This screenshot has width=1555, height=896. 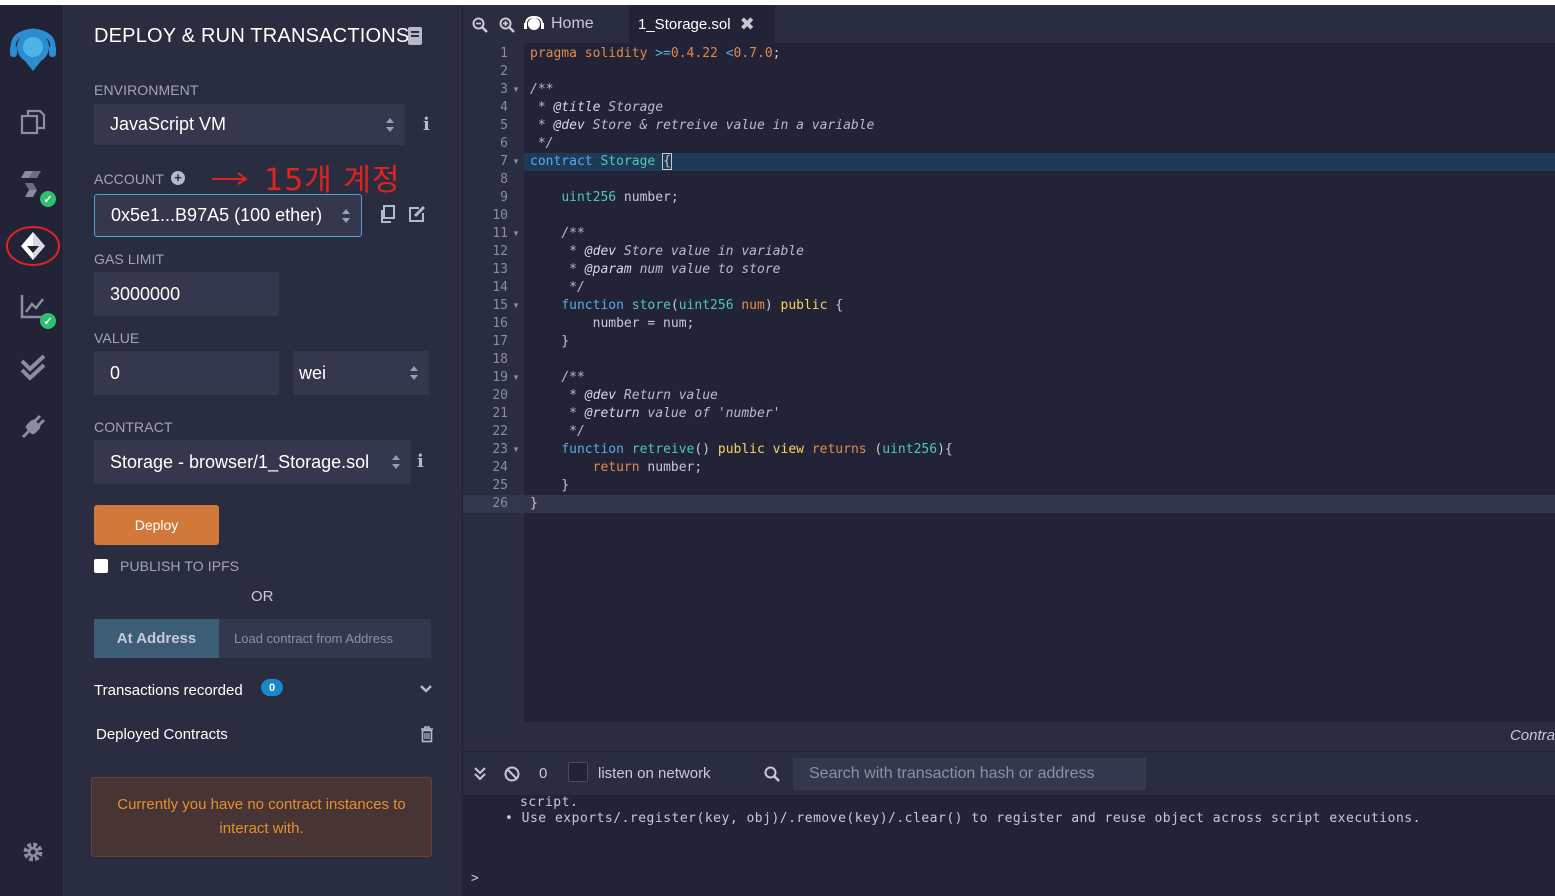 What do you see at coordinates (33, 367) in the screenshot?
I see `testing-icon` at bounding box center [33, 367].